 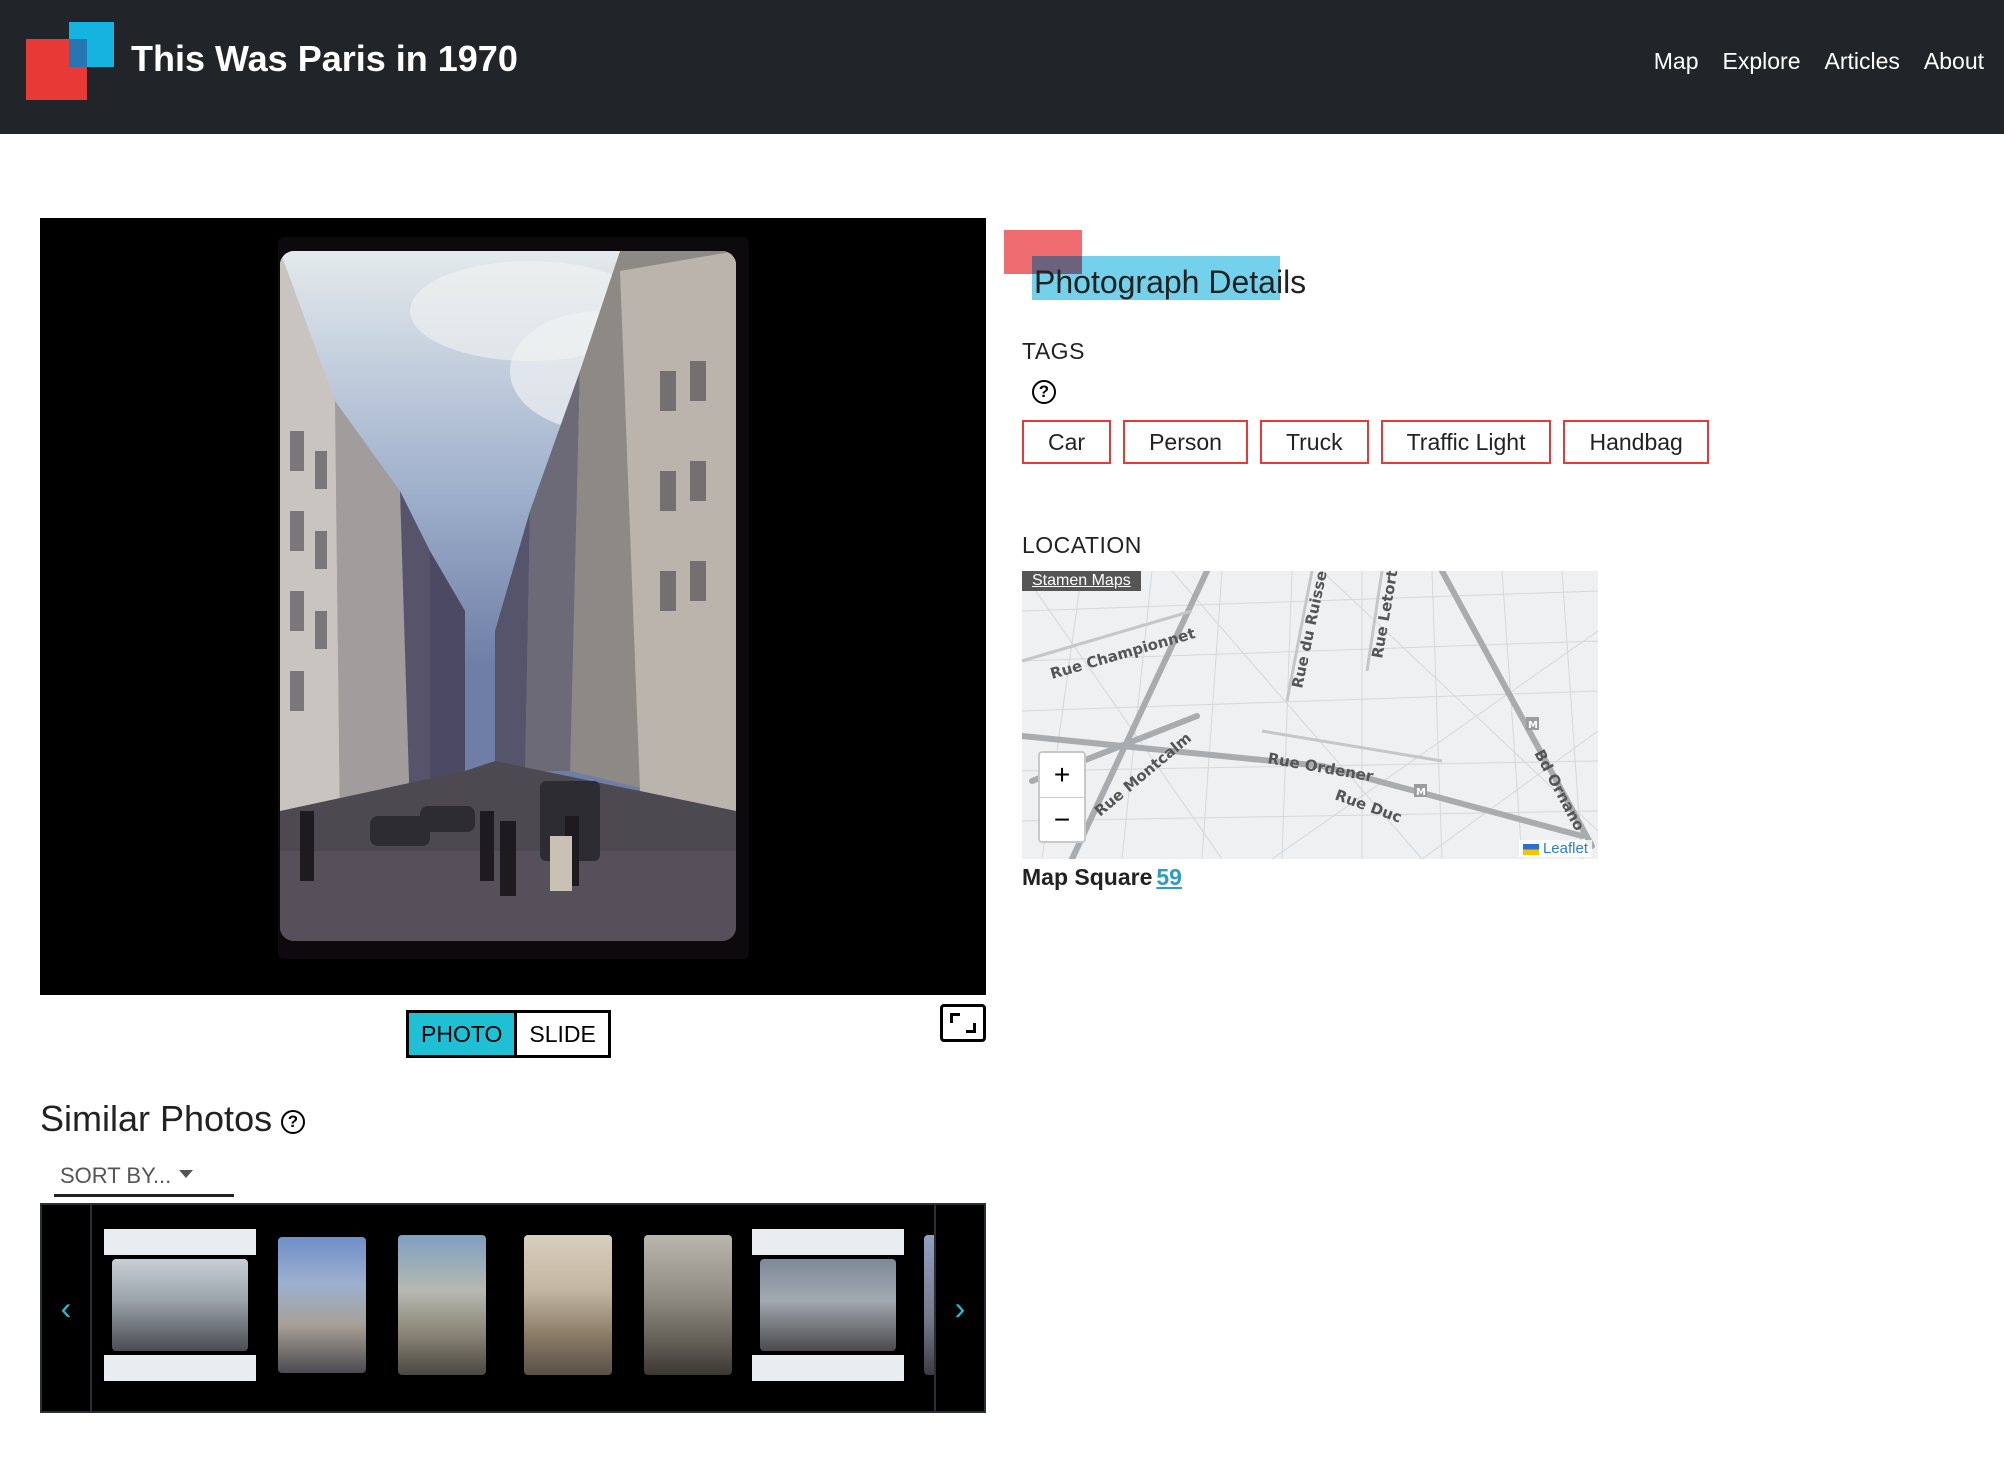 I want to click on leaflet-attribution: Leaflet, so click(x=1555, y=848).